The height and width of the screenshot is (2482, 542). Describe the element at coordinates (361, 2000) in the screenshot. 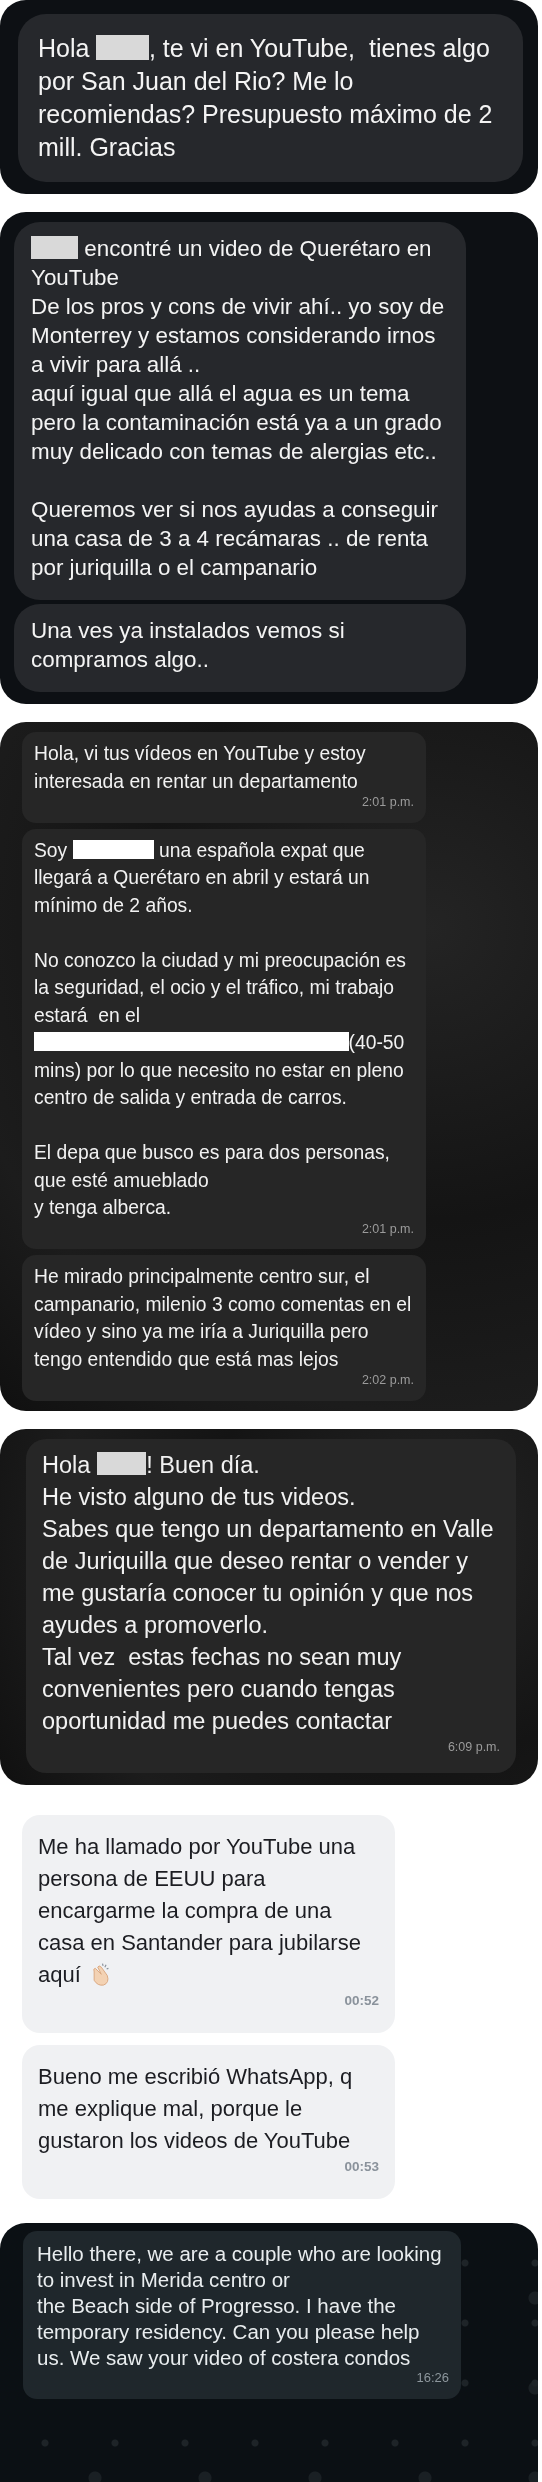

I see `timestamp: 00:52` at that location.